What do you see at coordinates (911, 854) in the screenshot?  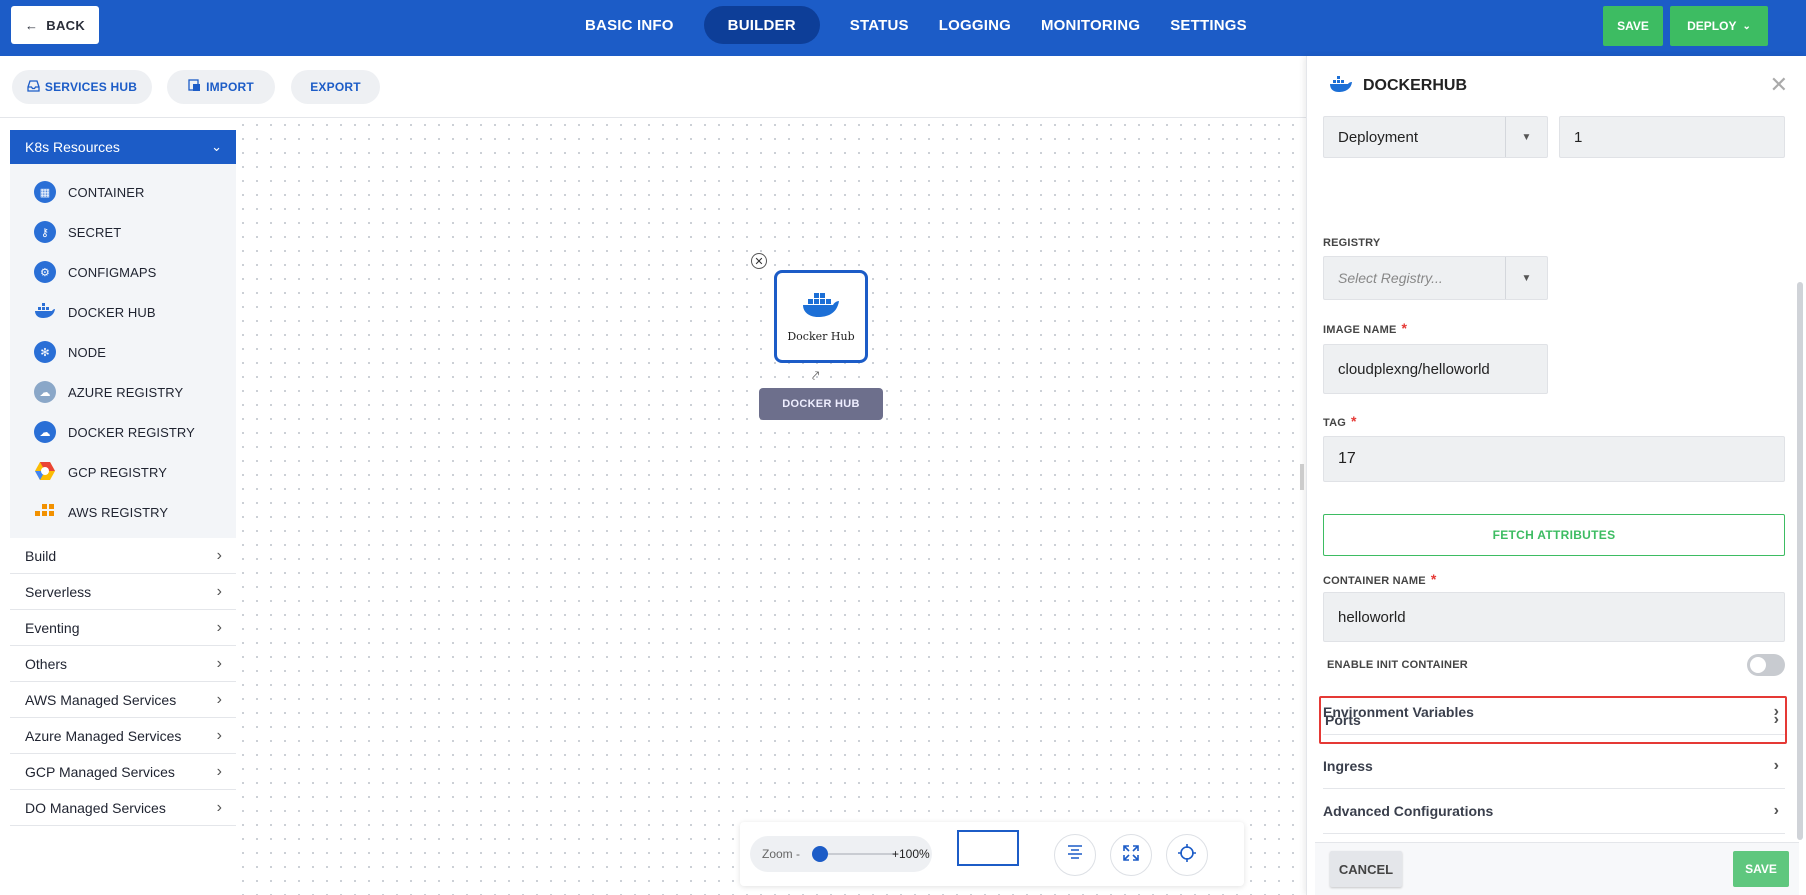 I see `zoom-value: +100%` at bounding box center [911, 854].